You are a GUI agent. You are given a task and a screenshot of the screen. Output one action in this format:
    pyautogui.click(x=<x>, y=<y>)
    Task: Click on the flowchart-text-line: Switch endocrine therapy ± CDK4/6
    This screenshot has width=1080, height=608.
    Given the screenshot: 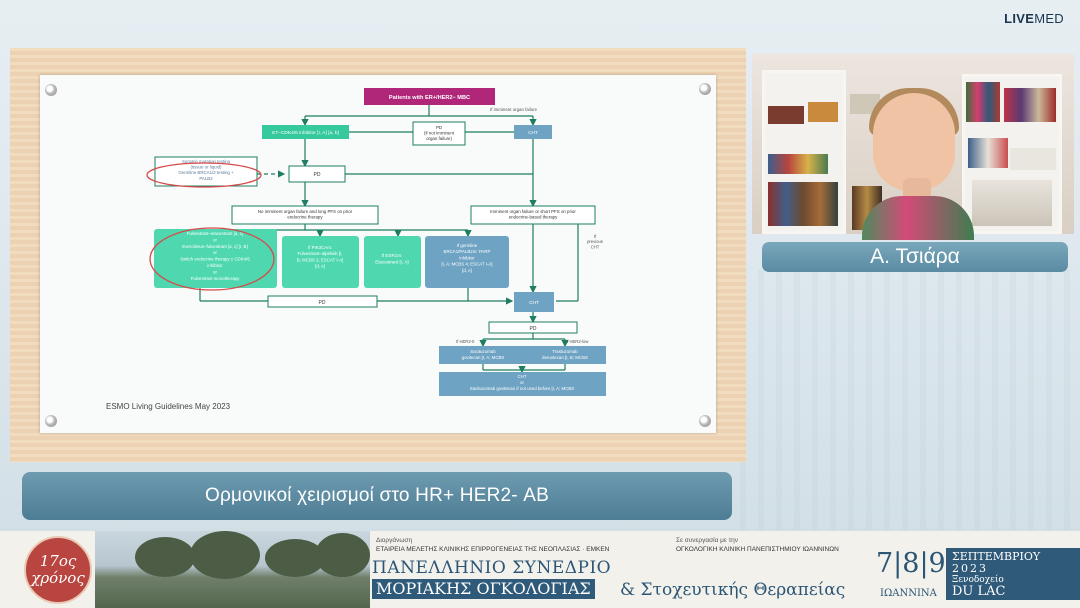 What is the action you would take?
    pyautogui.click(x=215, y=259)
    